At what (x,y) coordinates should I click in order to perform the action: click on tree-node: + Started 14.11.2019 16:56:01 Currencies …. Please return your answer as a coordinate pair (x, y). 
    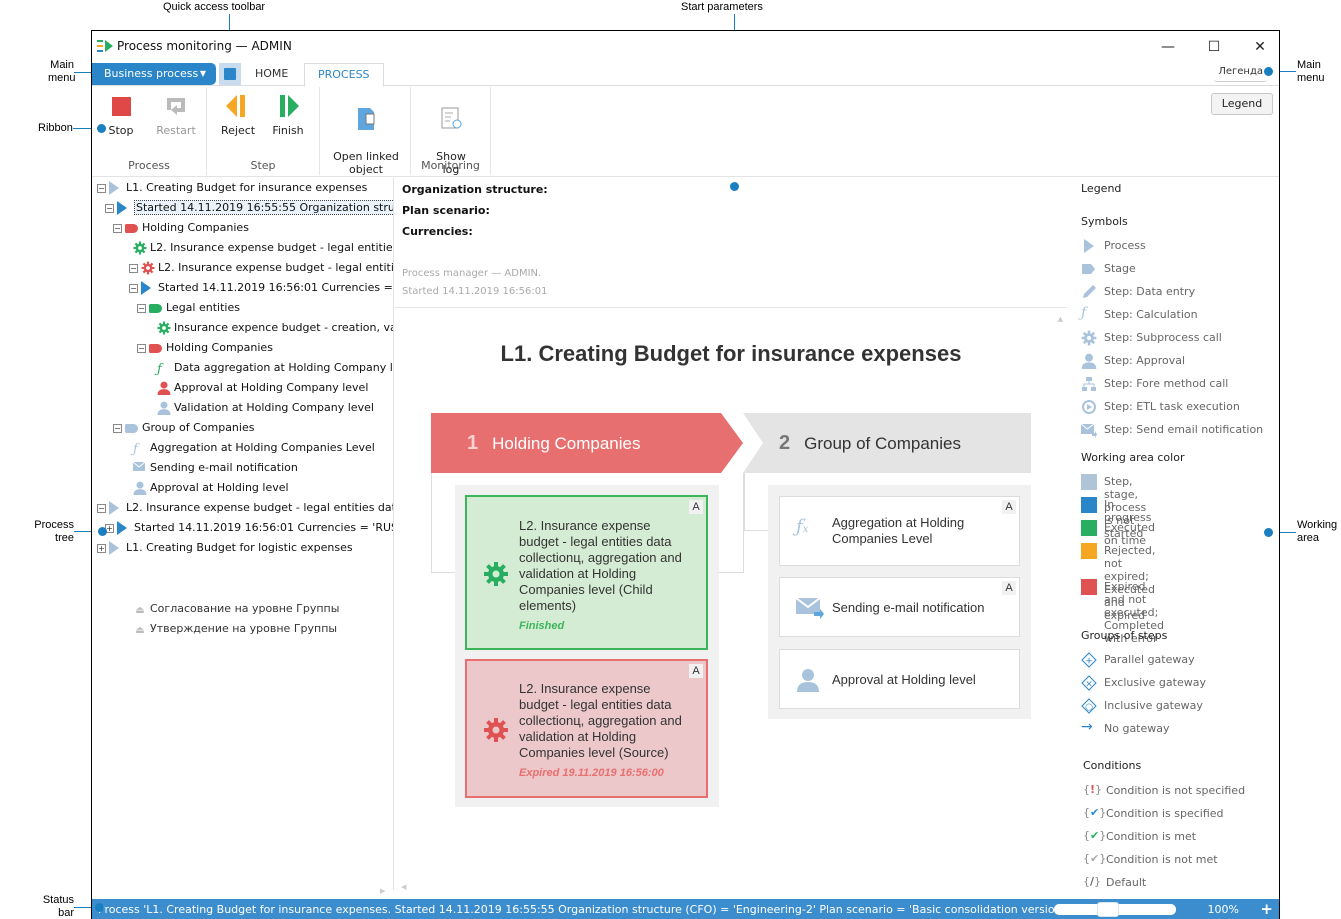
    Looking at the image, I should click on (249, 528).